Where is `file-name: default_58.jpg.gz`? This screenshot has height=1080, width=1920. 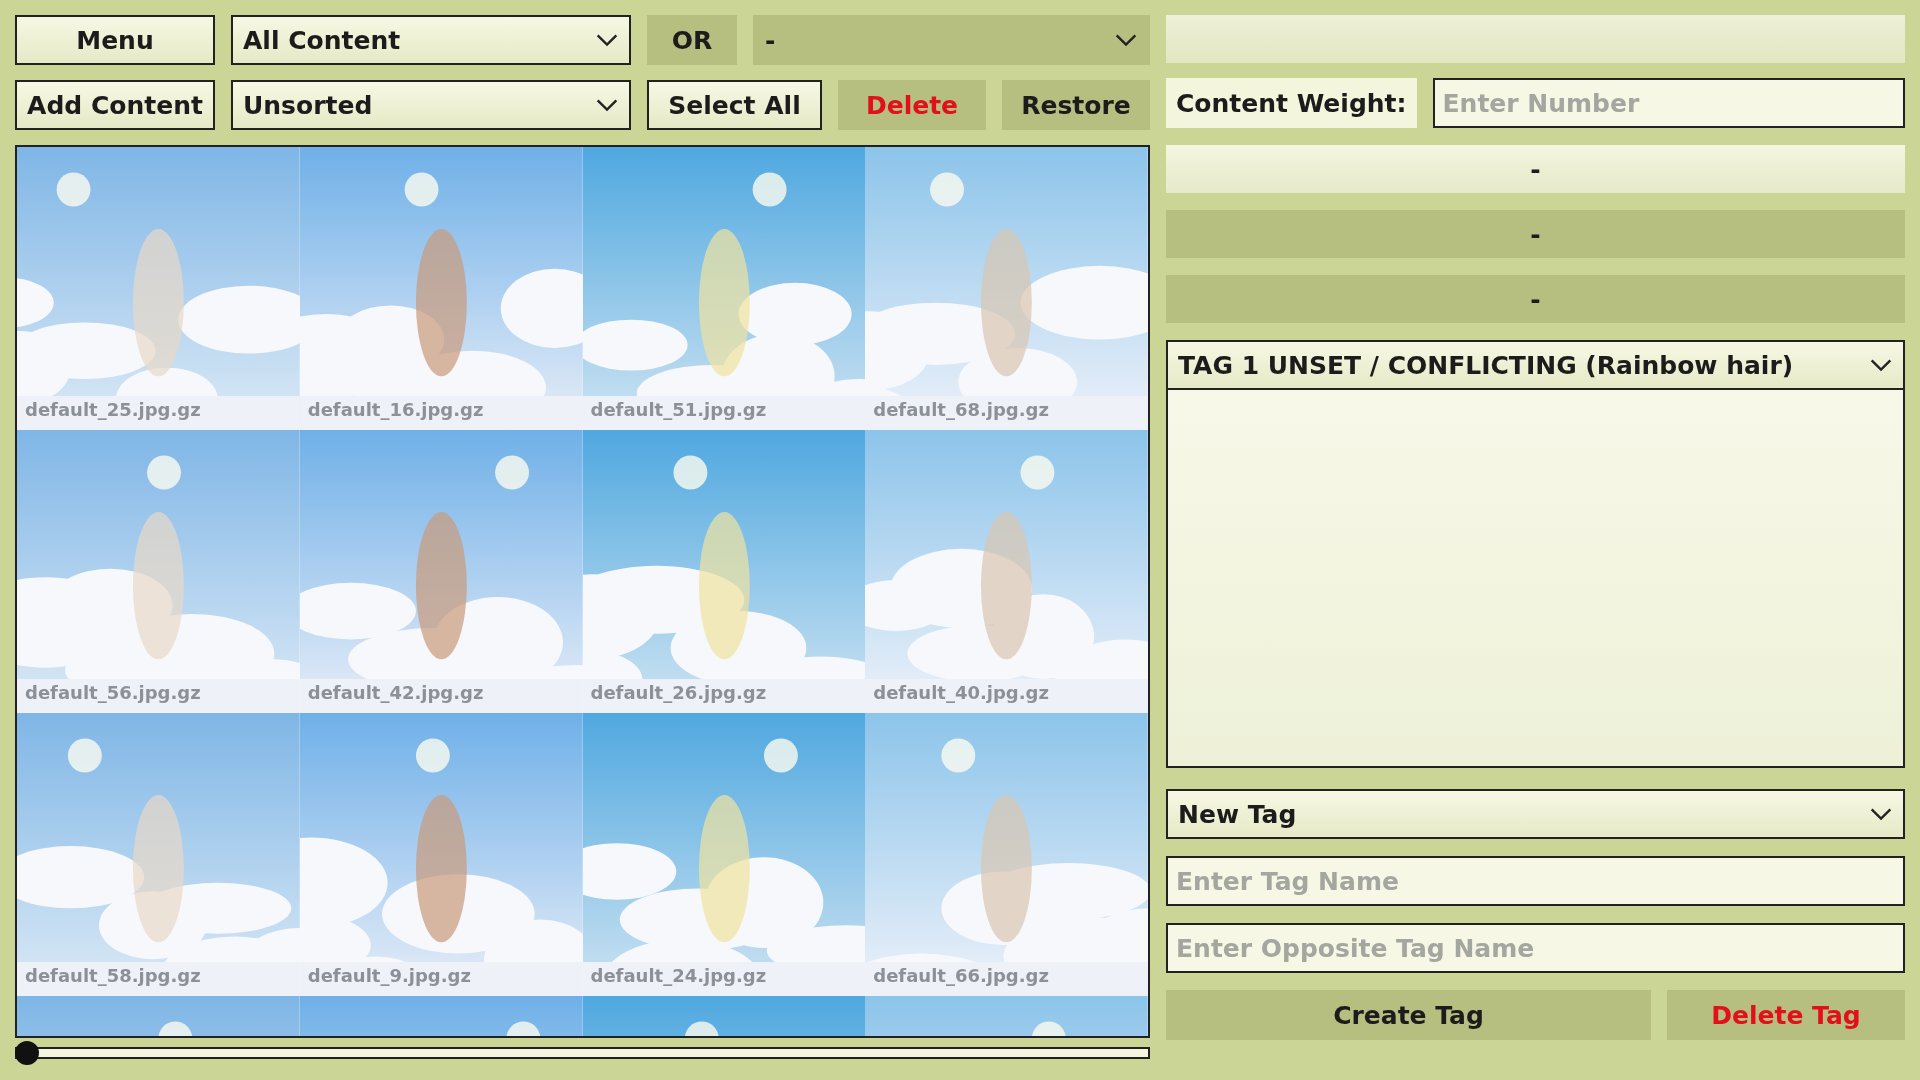
file-name: default_58.jpg.gz is located at coordinates (113, 975).